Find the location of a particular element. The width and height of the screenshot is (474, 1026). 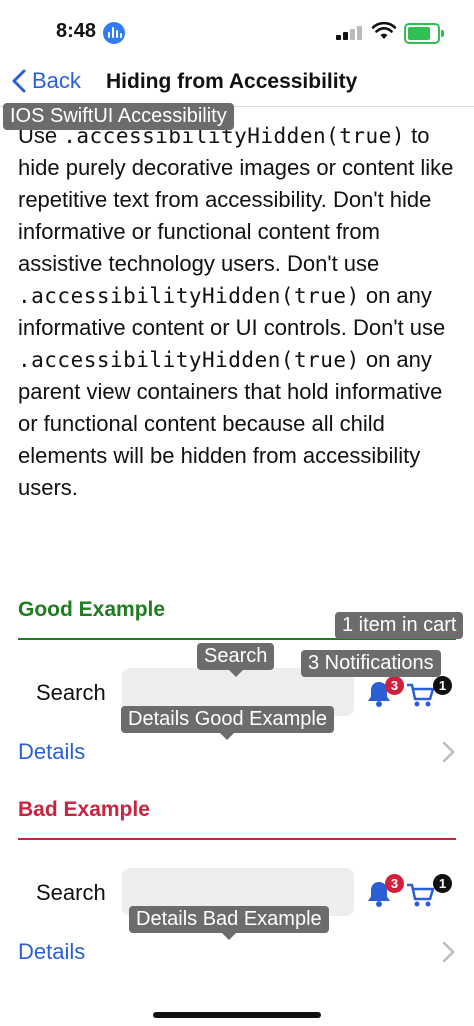

tooltip-details-good: Details Good Example is located at coordinates (227, 723).